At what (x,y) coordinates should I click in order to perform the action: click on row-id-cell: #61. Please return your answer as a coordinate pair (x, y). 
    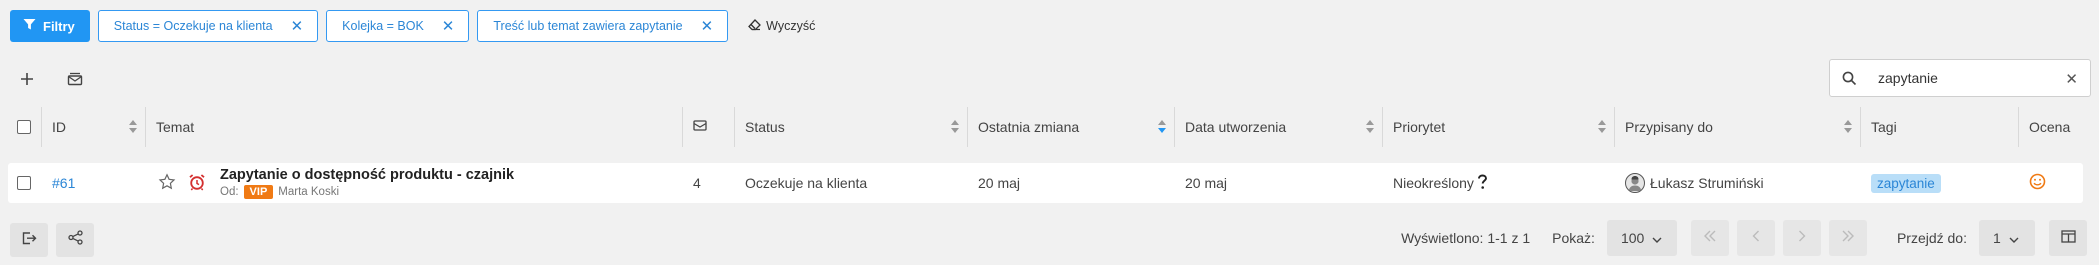
    Looking at the image, I should click on (94, 183).